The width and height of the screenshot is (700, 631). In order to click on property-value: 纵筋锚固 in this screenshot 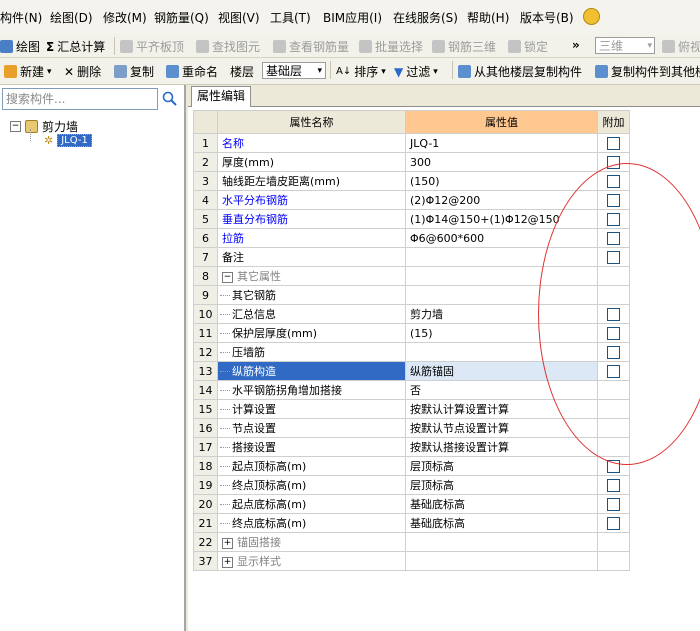, I will do `click(501, 371)`.